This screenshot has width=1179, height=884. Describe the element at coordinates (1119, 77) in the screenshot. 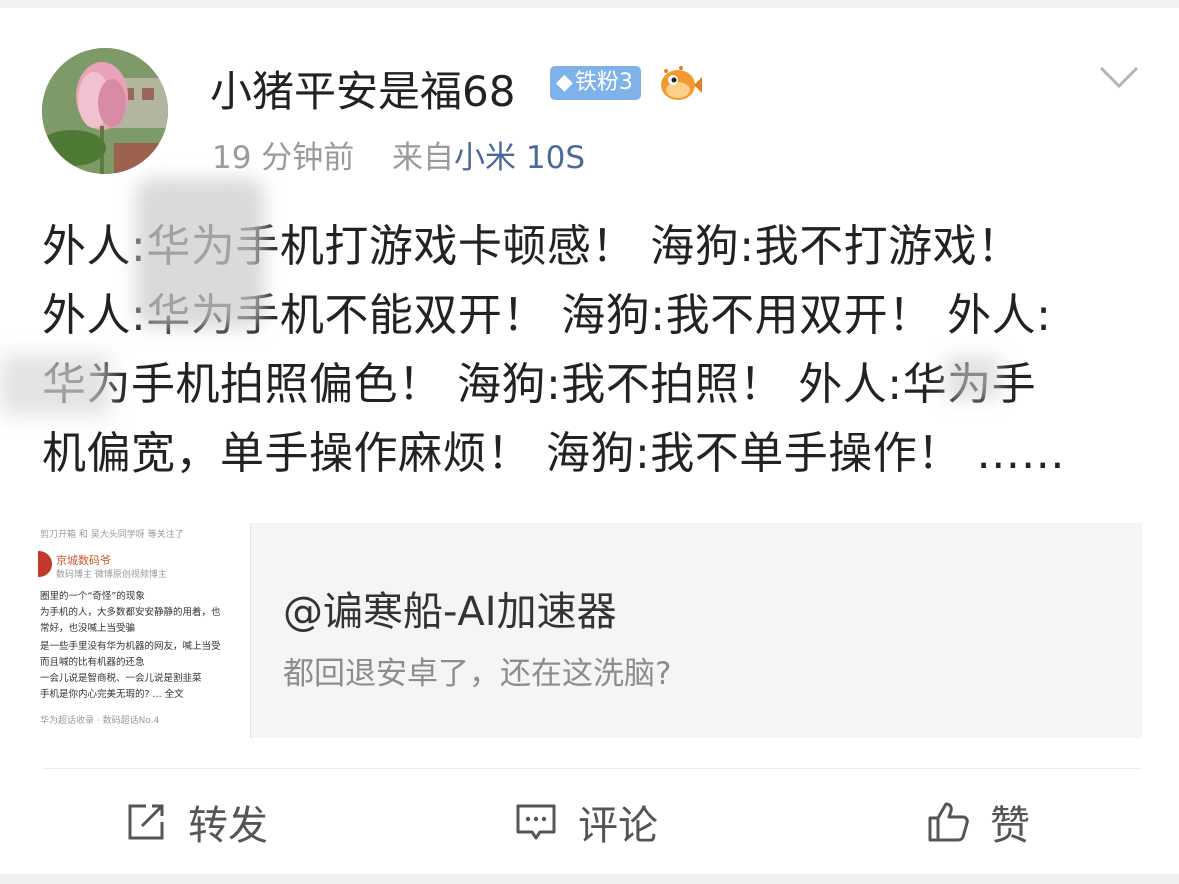

I see `chevron-down-icon` at that location.